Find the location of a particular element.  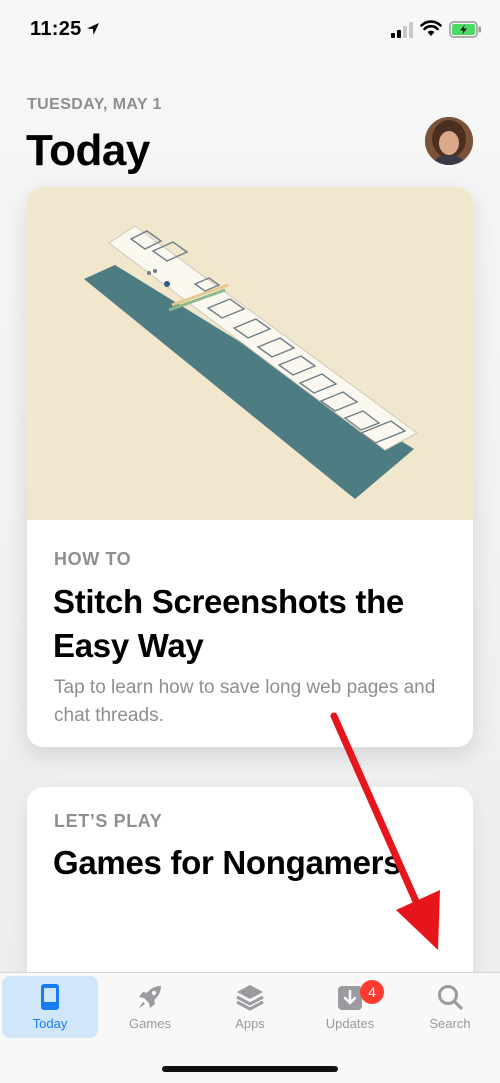

date-label: TUESDAY, MAY 1 is located at coordinates (94, 104).